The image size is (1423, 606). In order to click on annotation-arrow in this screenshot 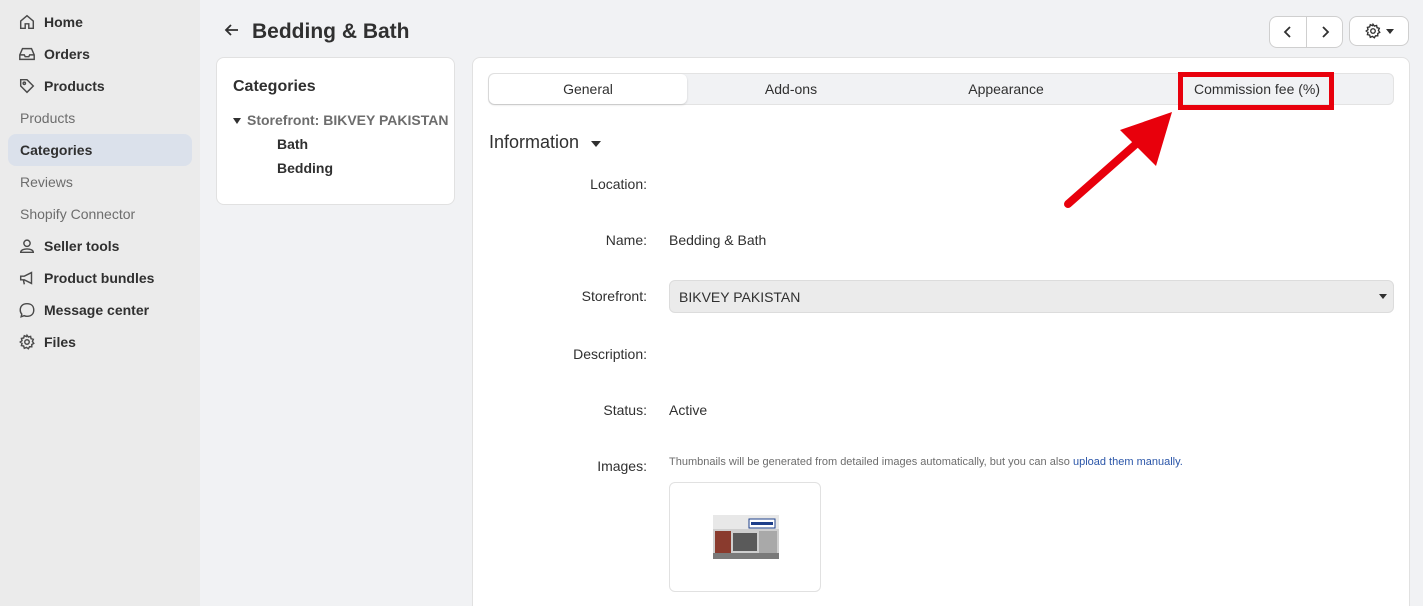, I will do `click(1118, 160)`.